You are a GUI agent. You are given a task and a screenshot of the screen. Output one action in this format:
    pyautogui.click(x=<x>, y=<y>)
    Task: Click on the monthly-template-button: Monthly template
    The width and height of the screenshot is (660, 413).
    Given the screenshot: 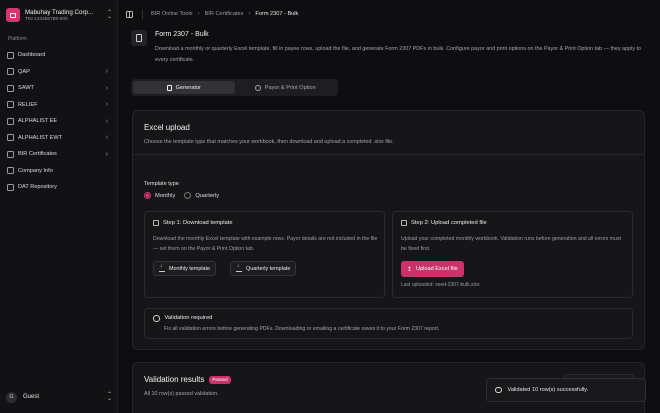 What is the action you would take?
    pyautogui.click(x=185, y=268)
    